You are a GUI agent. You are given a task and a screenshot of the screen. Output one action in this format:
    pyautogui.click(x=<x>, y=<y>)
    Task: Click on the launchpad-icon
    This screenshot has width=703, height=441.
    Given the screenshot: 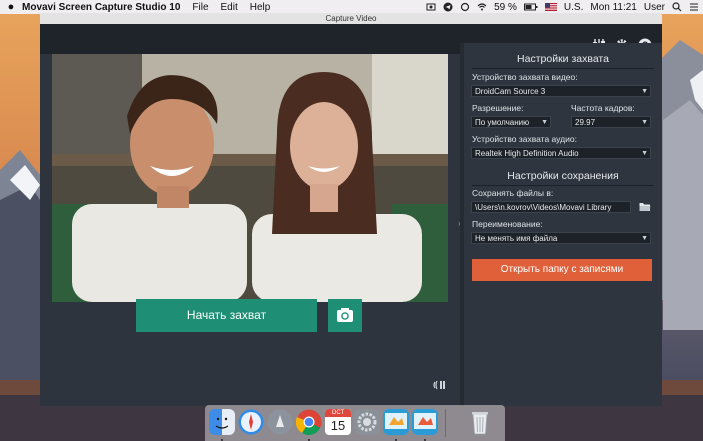 What is the action you would take?
    pyautogui.click(x=280, y=422)
    